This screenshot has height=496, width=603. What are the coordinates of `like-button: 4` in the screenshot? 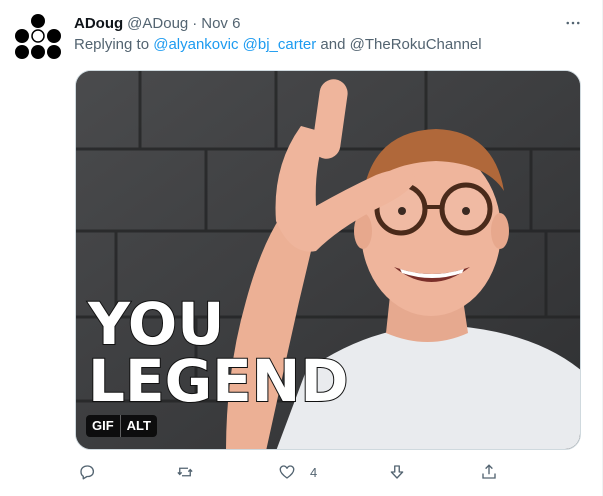 It's located at (297, 472).